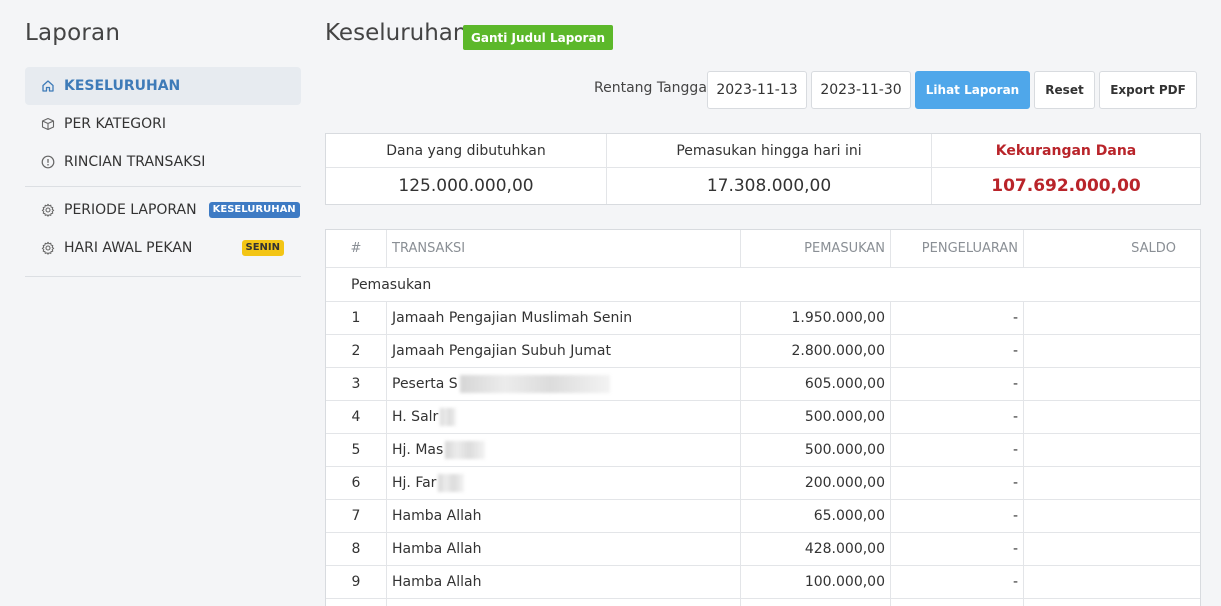  I want to click on table-row: 8 Hamba Allah 428.000,00 -, so click(763, 549).